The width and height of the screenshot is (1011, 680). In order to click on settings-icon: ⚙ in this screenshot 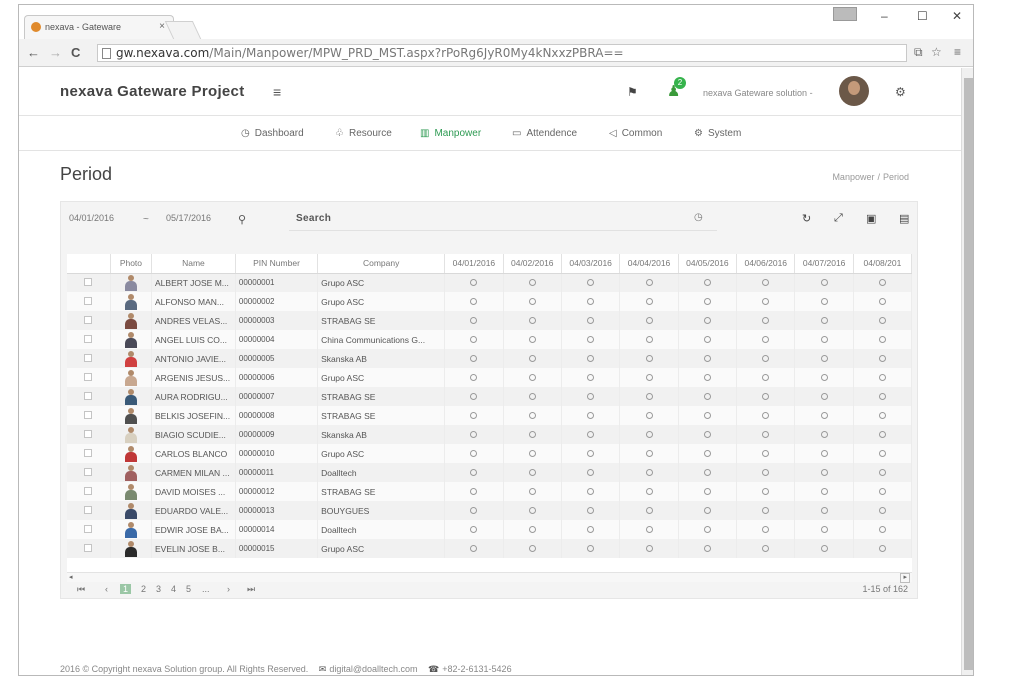, I will do `click(900, 92)`.